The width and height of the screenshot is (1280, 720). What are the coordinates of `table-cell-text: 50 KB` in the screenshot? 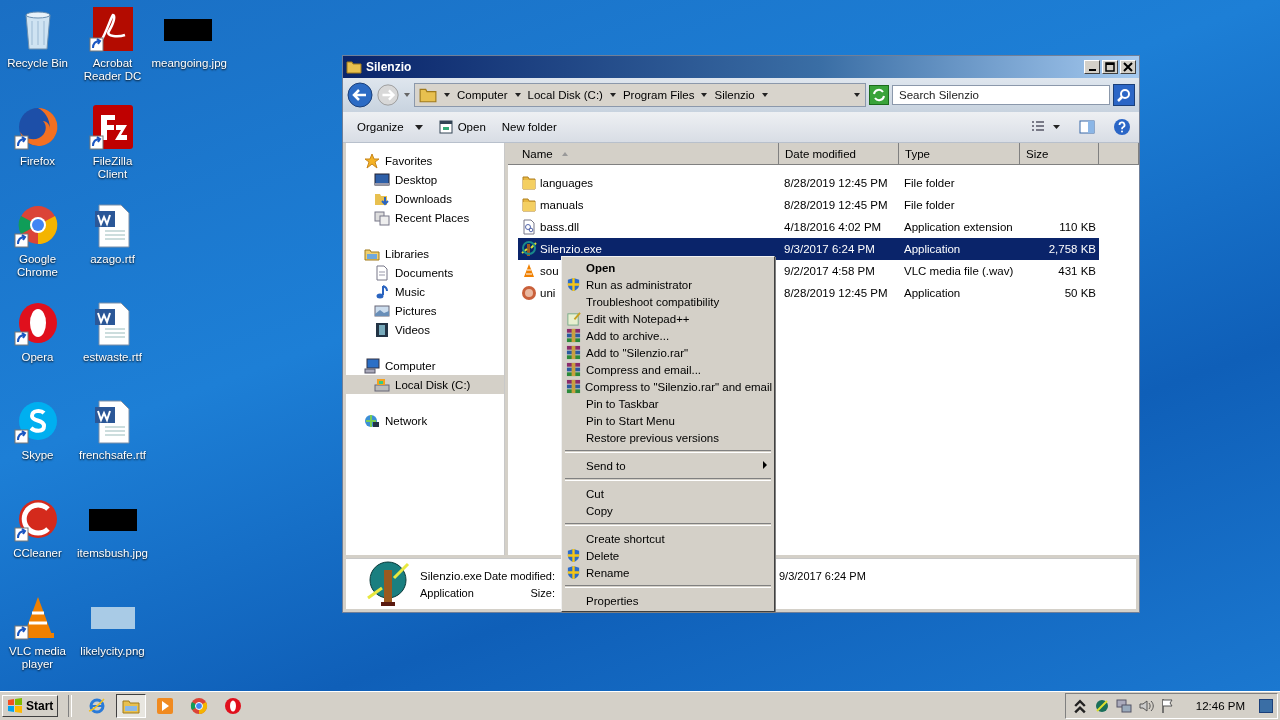 It's located at (1080, 293).